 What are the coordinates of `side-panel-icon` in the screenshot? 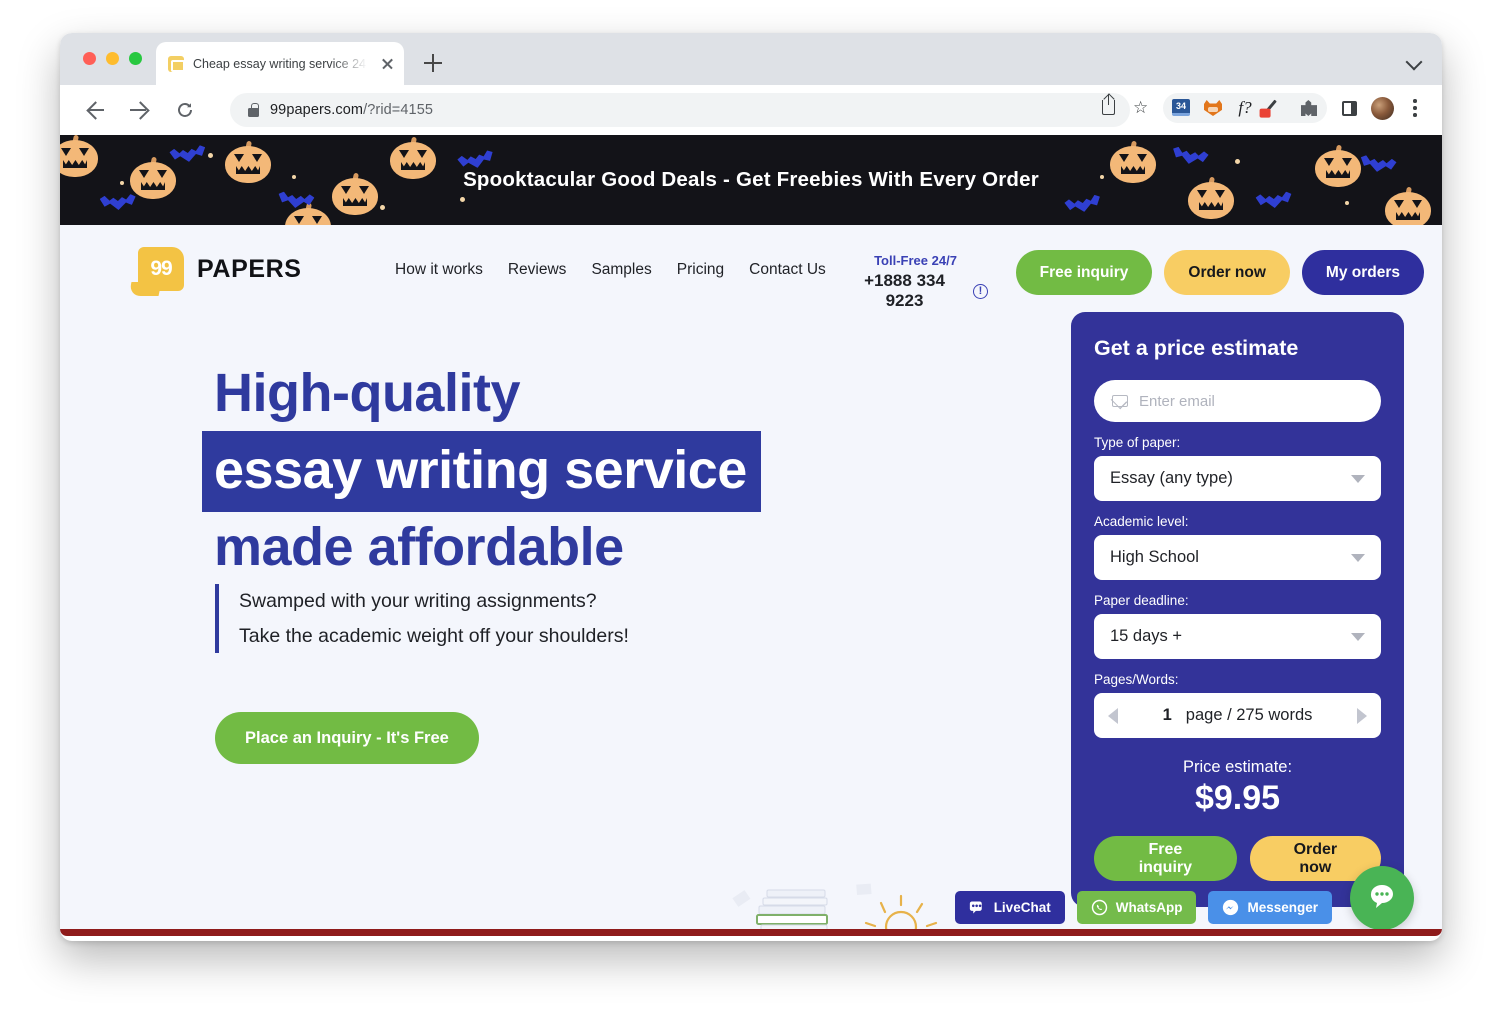 It's located at (1349, 108).